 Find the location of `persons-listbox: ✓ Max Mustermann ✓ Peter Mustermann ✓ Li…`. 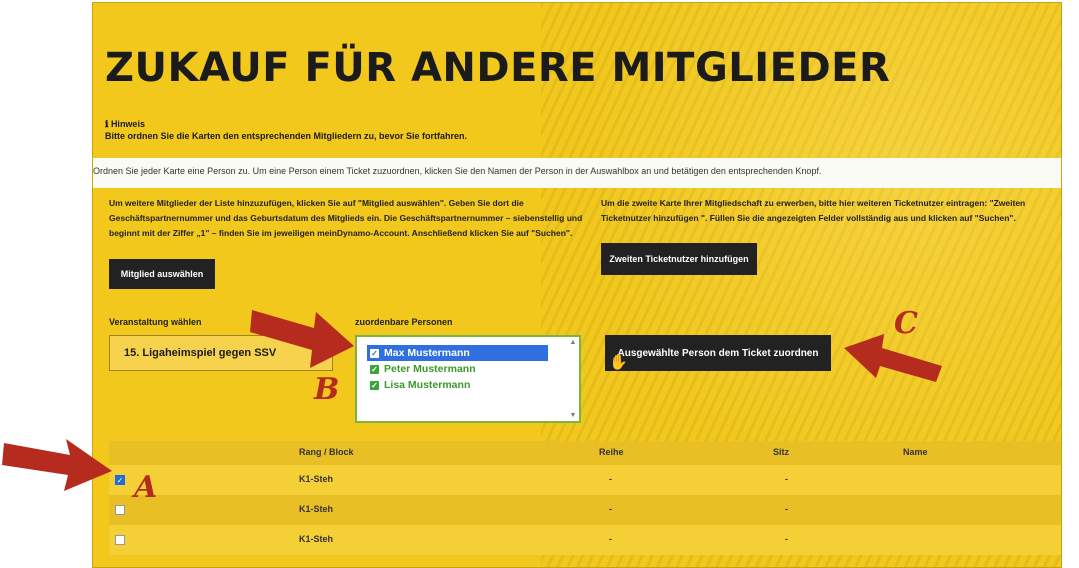

persons-listbox: ✓ Max Mustermann ✓ Peter Mustermann ✓ Li… is located at coordinates (468, 379).